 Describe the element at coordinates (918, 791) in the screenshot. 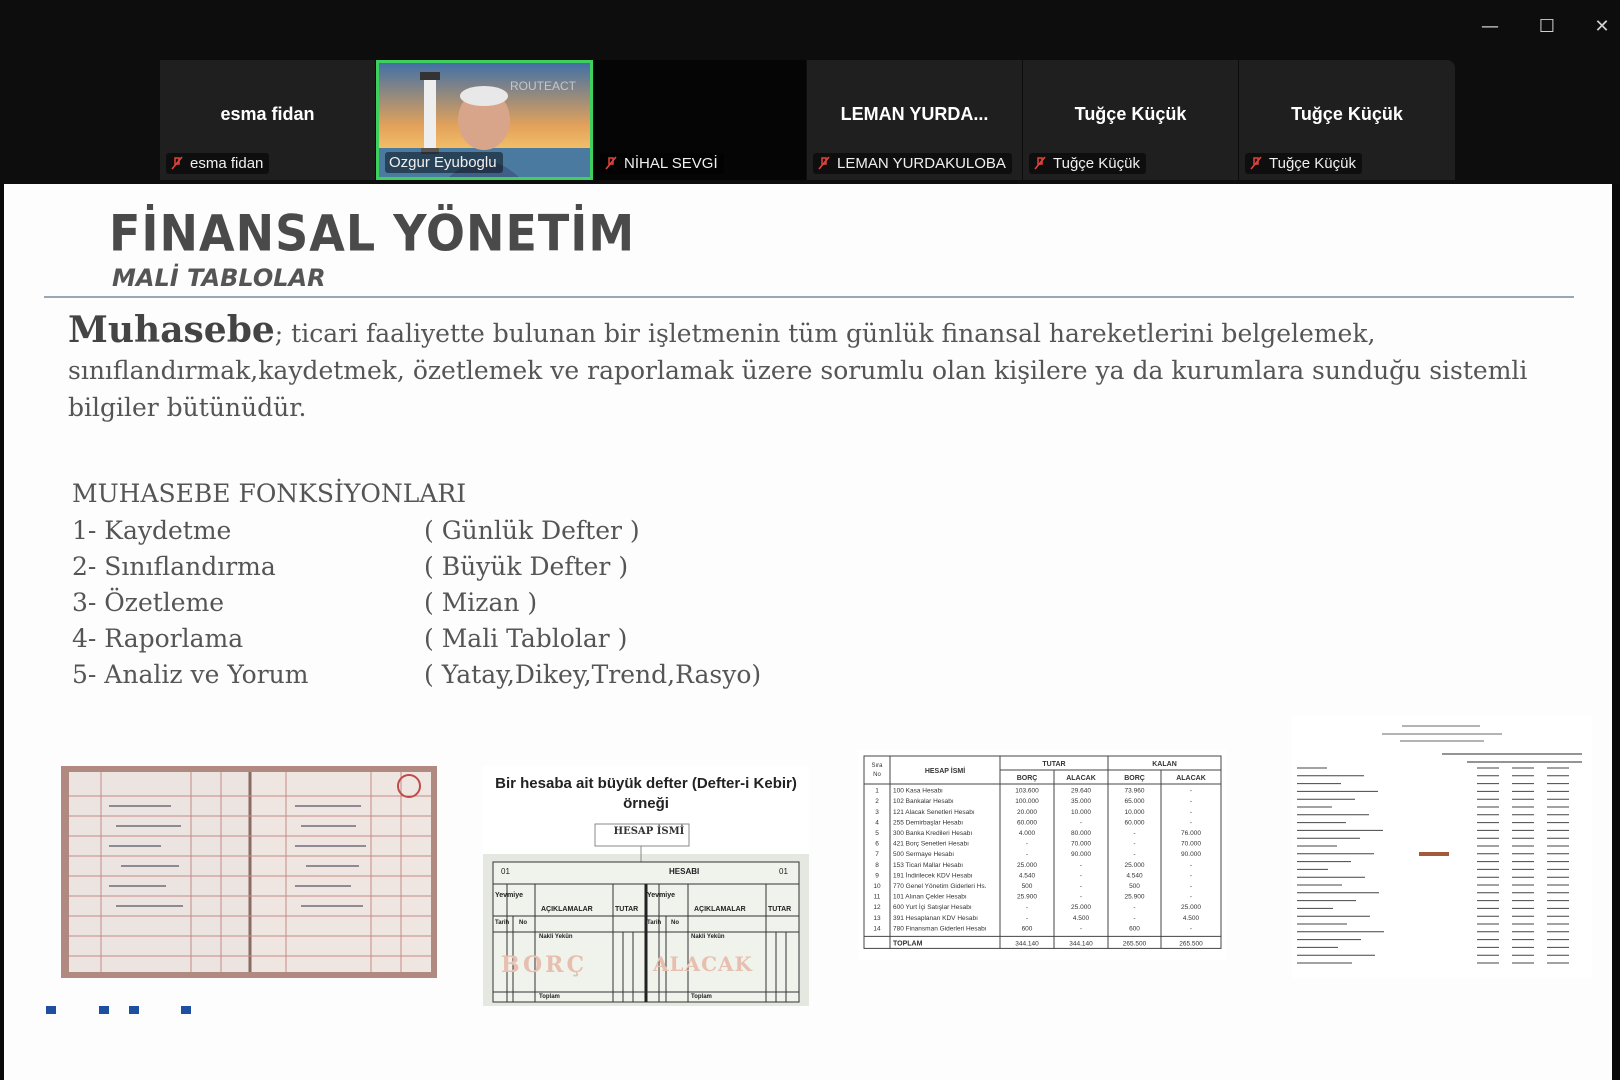

I see `tb-cell-hesap: 100 Kasa Hesabı` at that location.